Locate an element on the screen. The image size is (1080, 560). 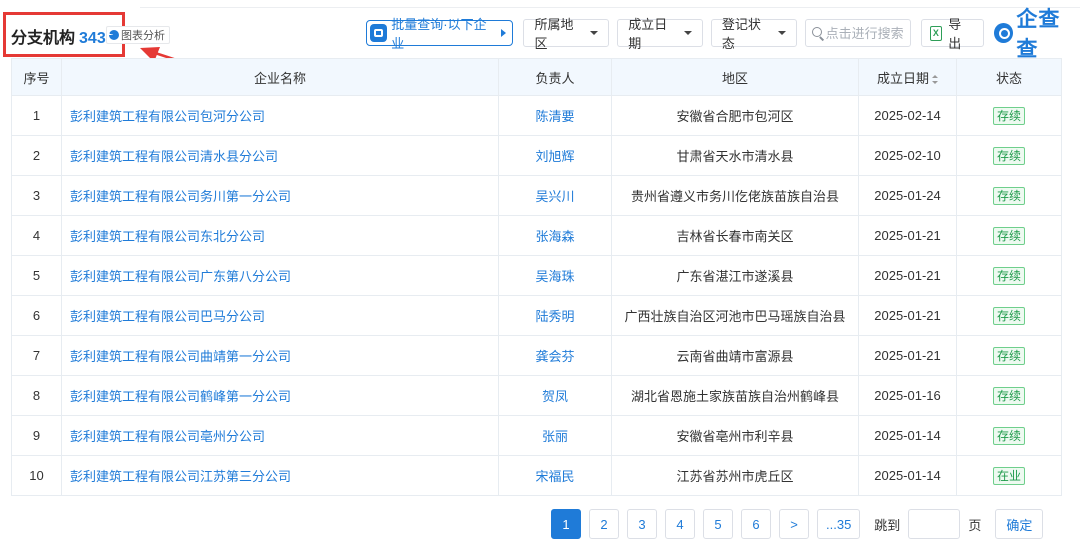
company-name-cell: 彭利建筑工程有限公司曲靖第一分公司 is located at coordinates (280, 355).